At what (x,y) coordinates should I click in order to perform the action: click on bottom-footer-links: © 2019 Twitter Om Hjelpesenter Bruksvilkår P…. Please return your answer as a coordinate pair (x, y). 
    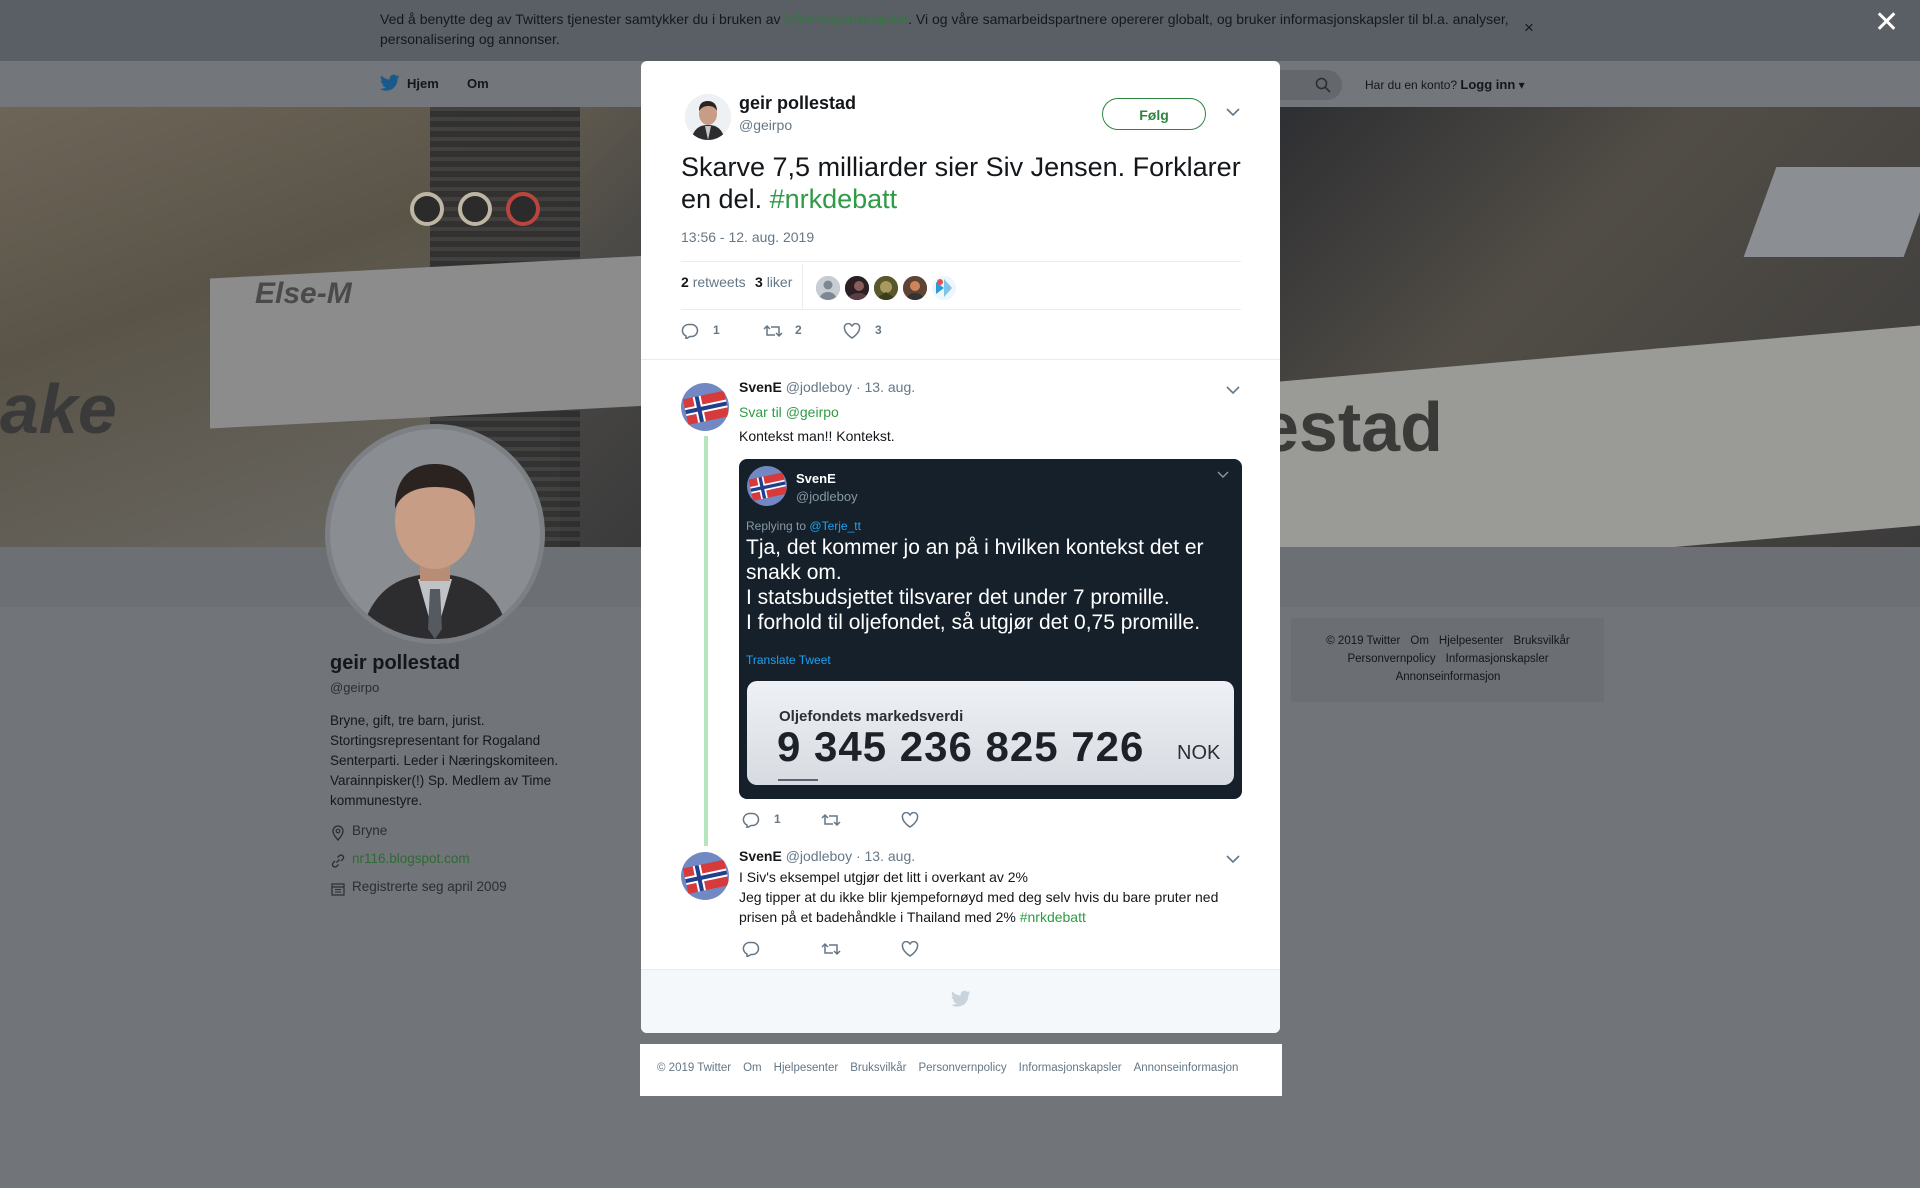
    Looking at the image, I should click on (953, 1068).